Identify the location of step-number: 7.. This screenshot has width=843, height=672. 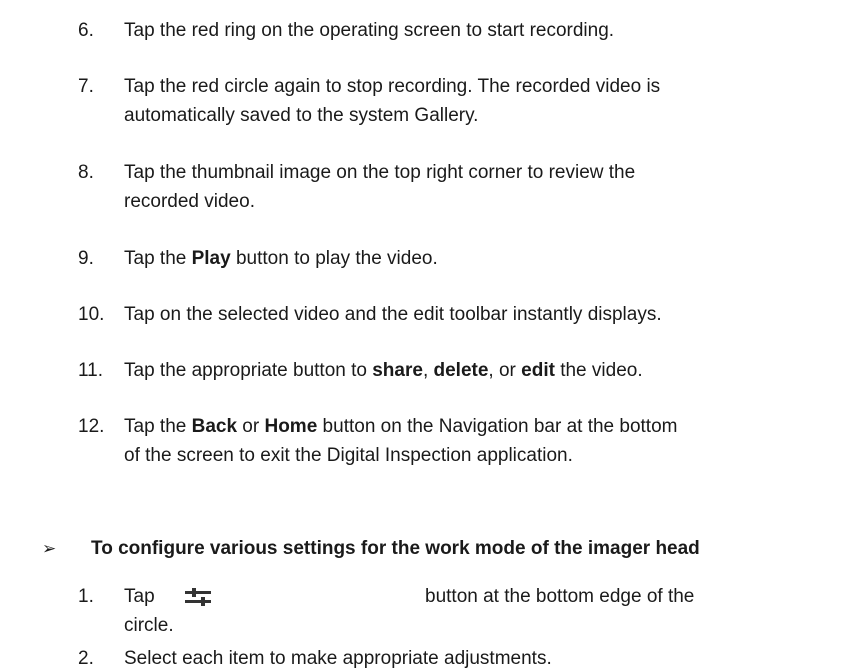
(86, 86).